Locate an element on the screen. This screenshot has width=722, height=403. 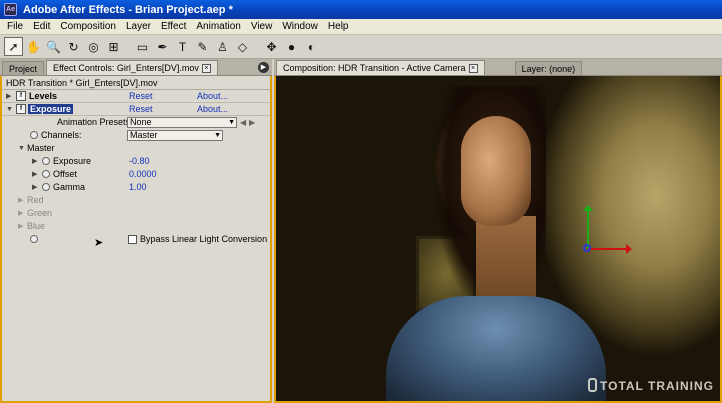
subject-shirt is located at coordinates (496, 348).